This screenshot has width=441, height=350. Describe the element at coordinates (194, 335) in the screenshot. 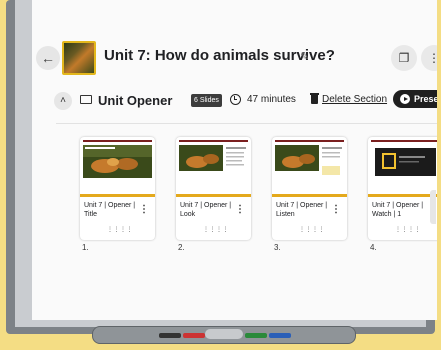

I see `red-marker` at that location.